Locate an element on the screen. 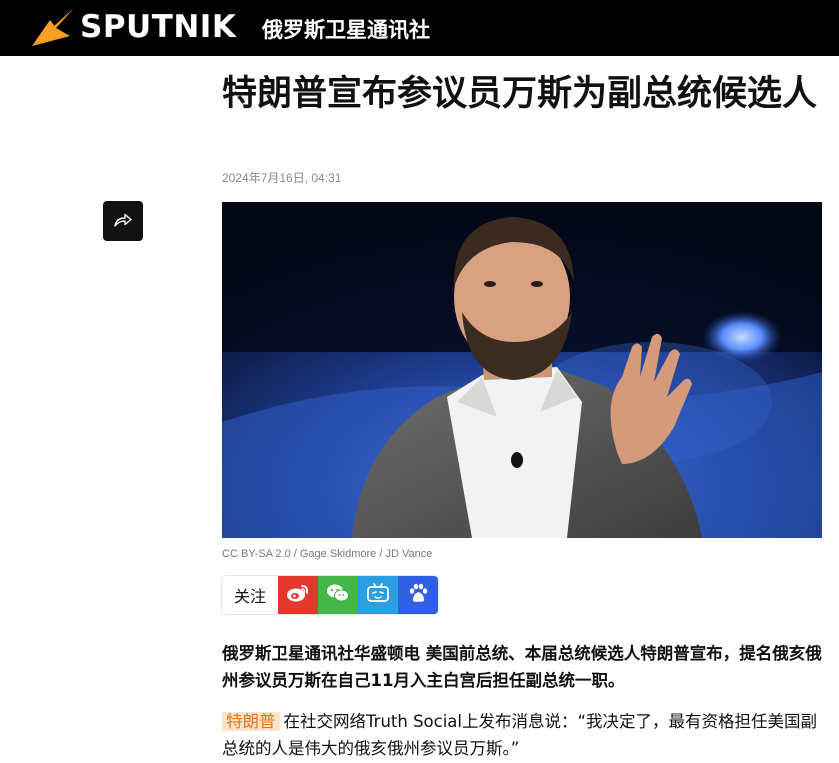 The width and height of the screenshot is (839, 763). photo-caption: CC BY-SA 2.0 / Gage Skidmore / JD Vance is located at coordinates (327, 554).